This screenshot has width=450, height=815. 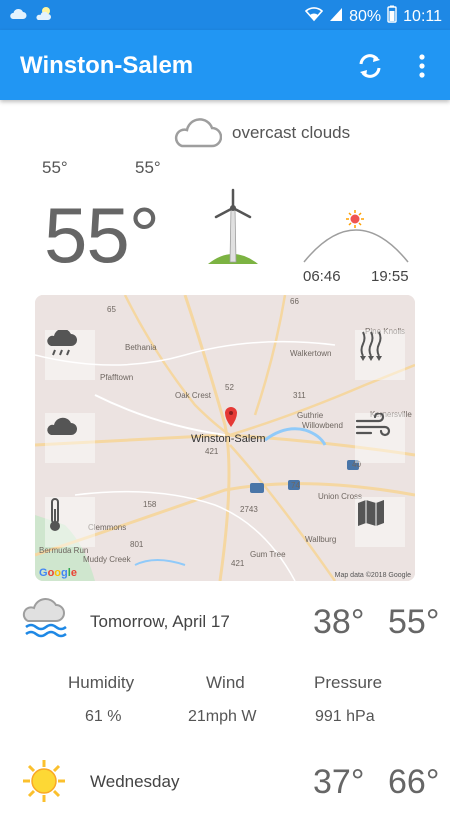 What do you see at coordinates (336, 16) in the screenshot?
I see `signal-icon` at bounding box center [336, 16].